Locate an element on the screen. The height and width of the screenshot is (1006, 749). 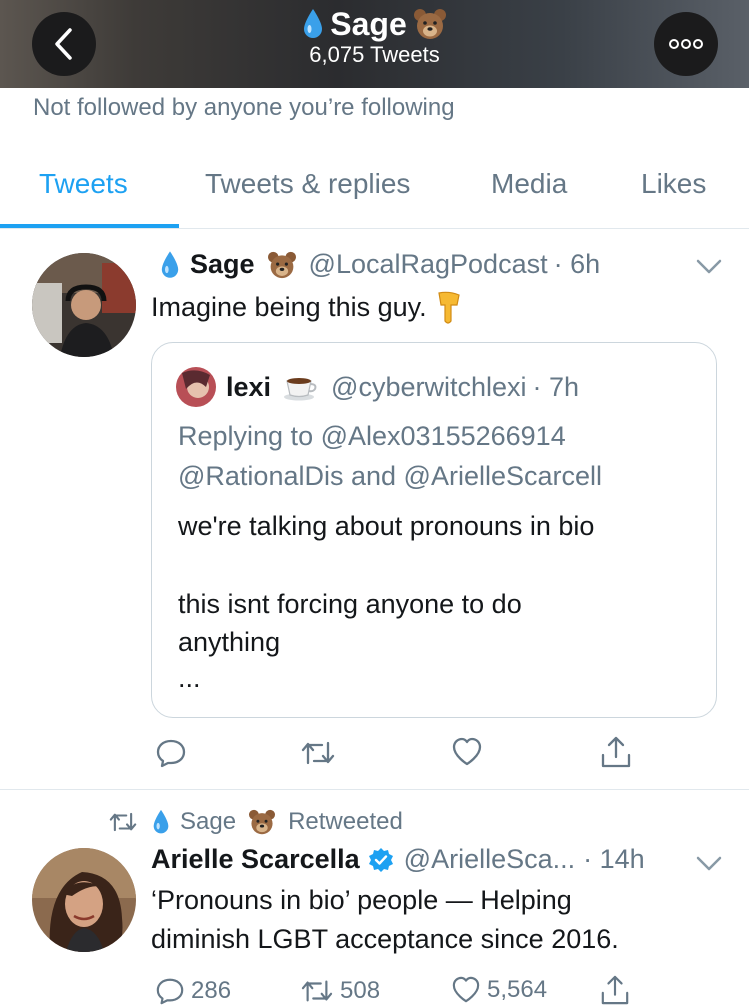
profile-header: Sage 6,075 Tweets is located at coordinates (374, 44).